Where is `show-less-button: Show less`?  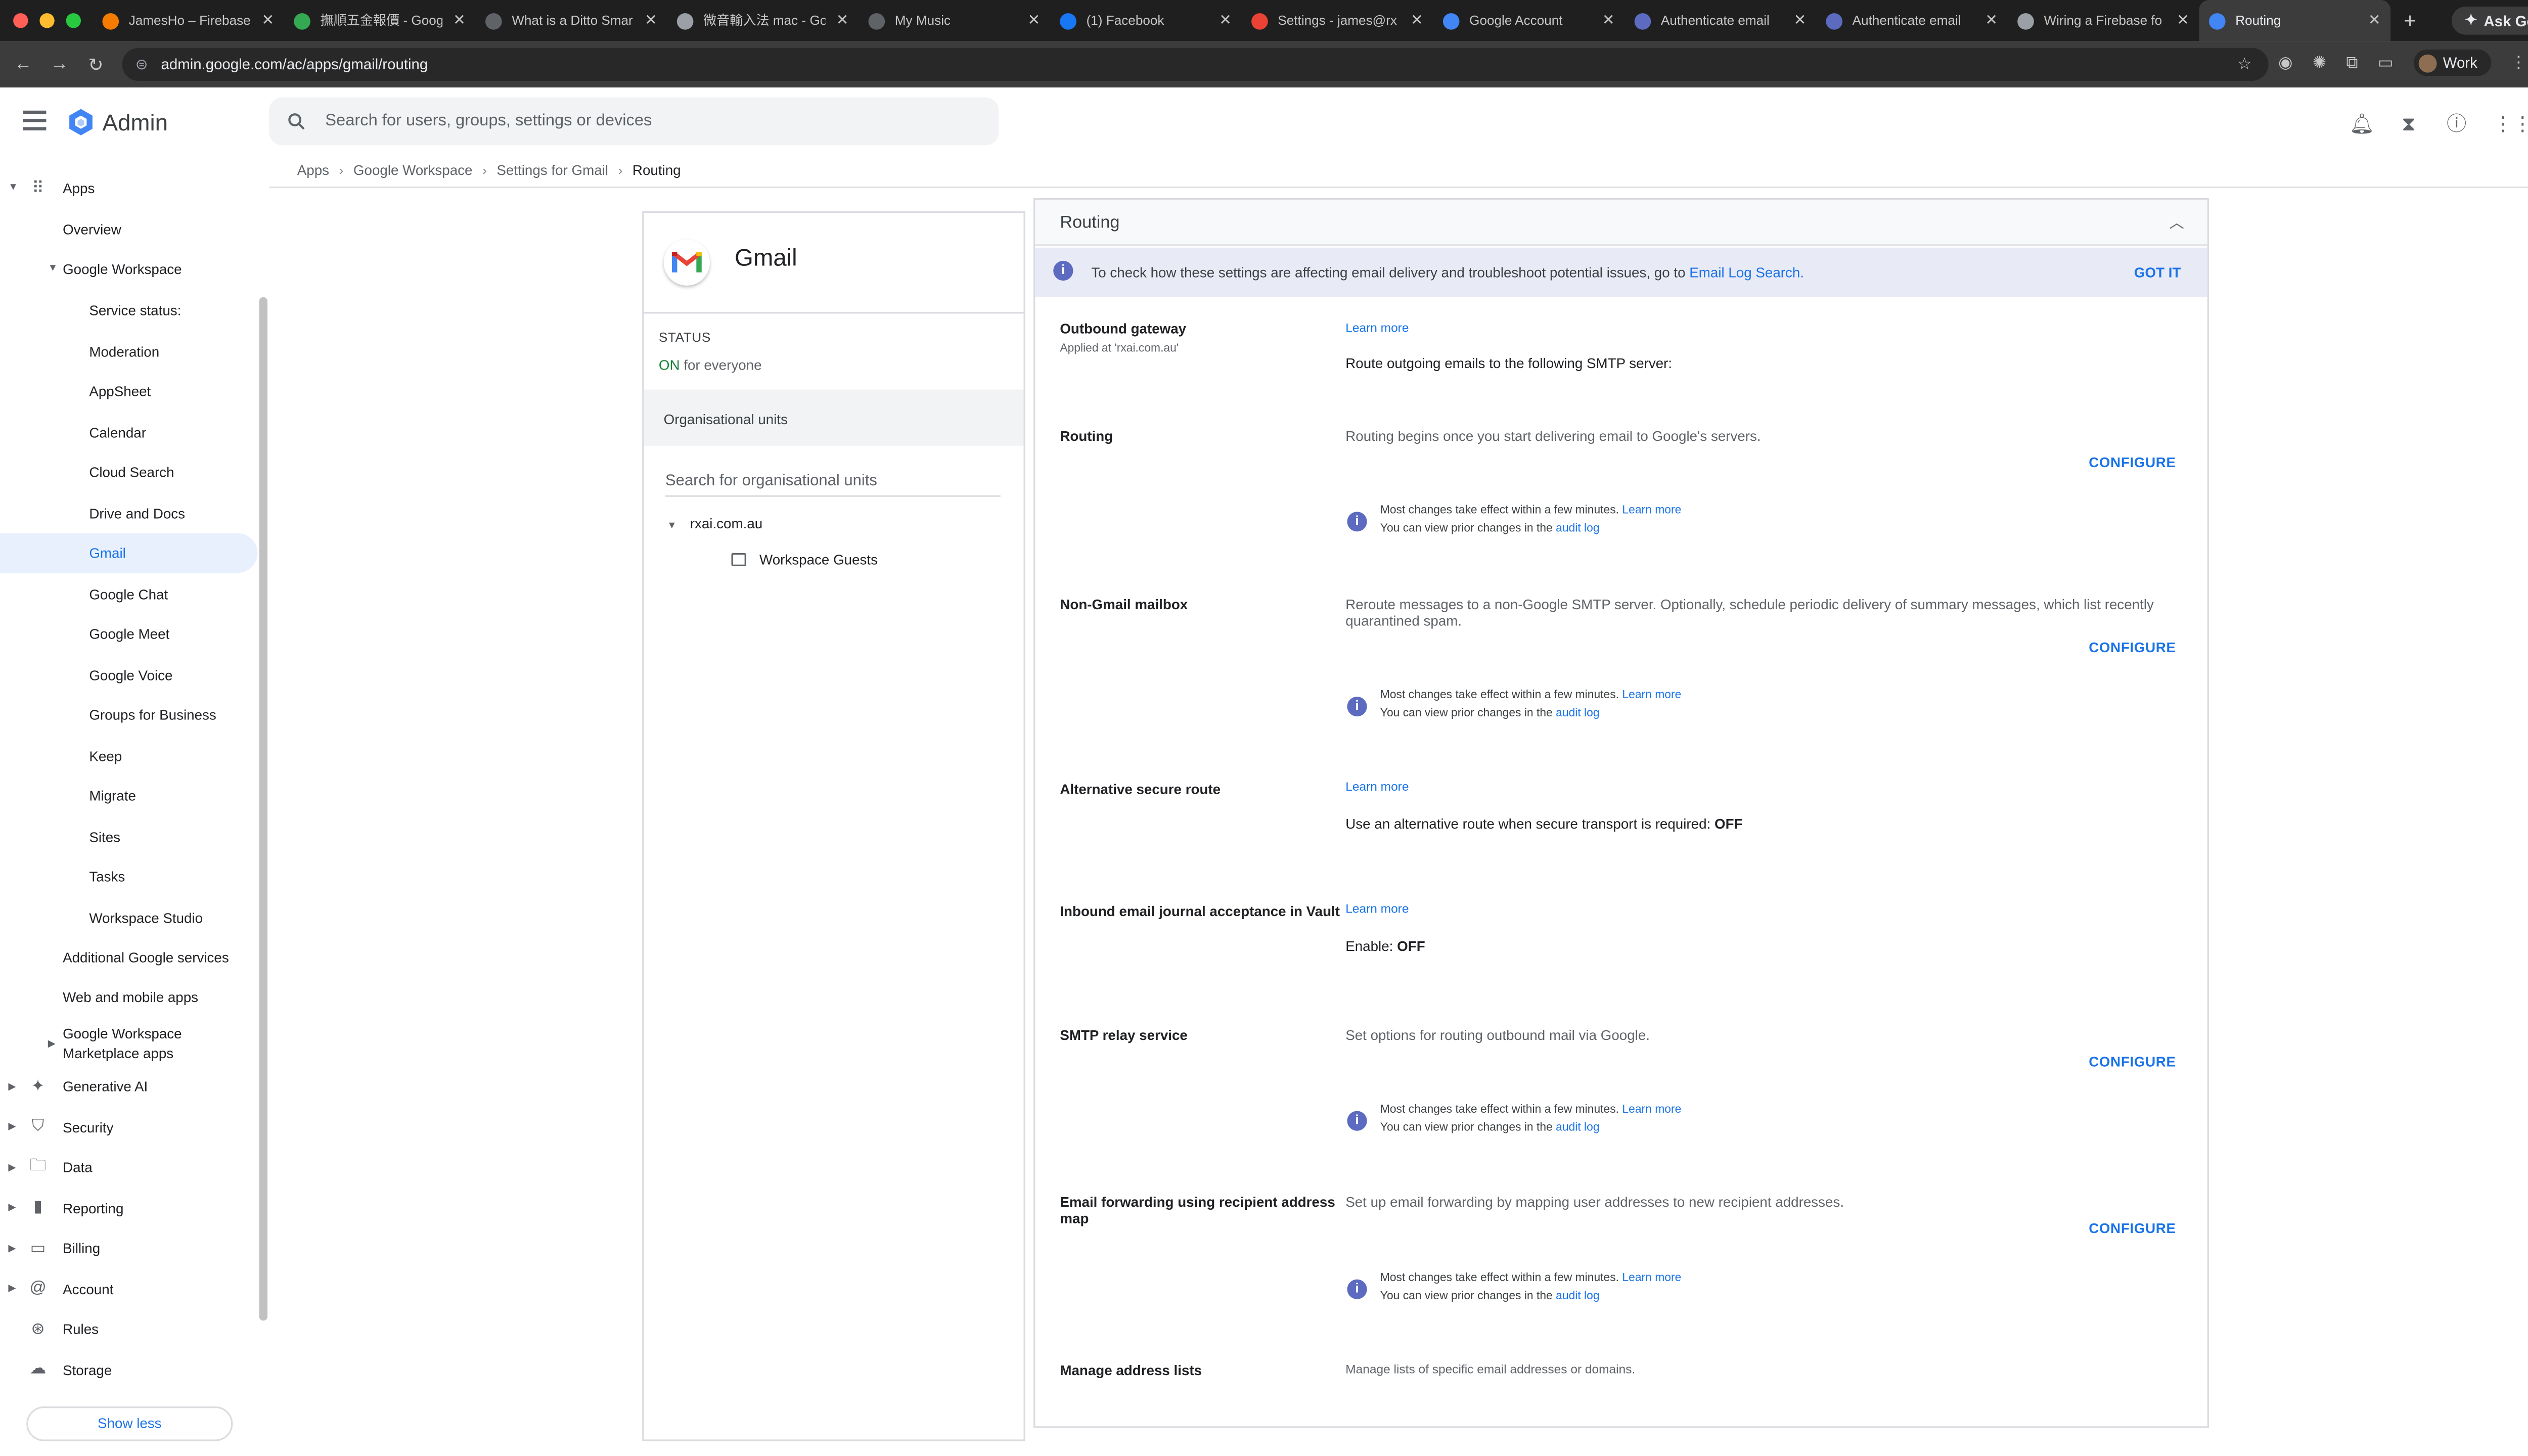
show-less-button: Show less is located at coordinates (129, 1423).